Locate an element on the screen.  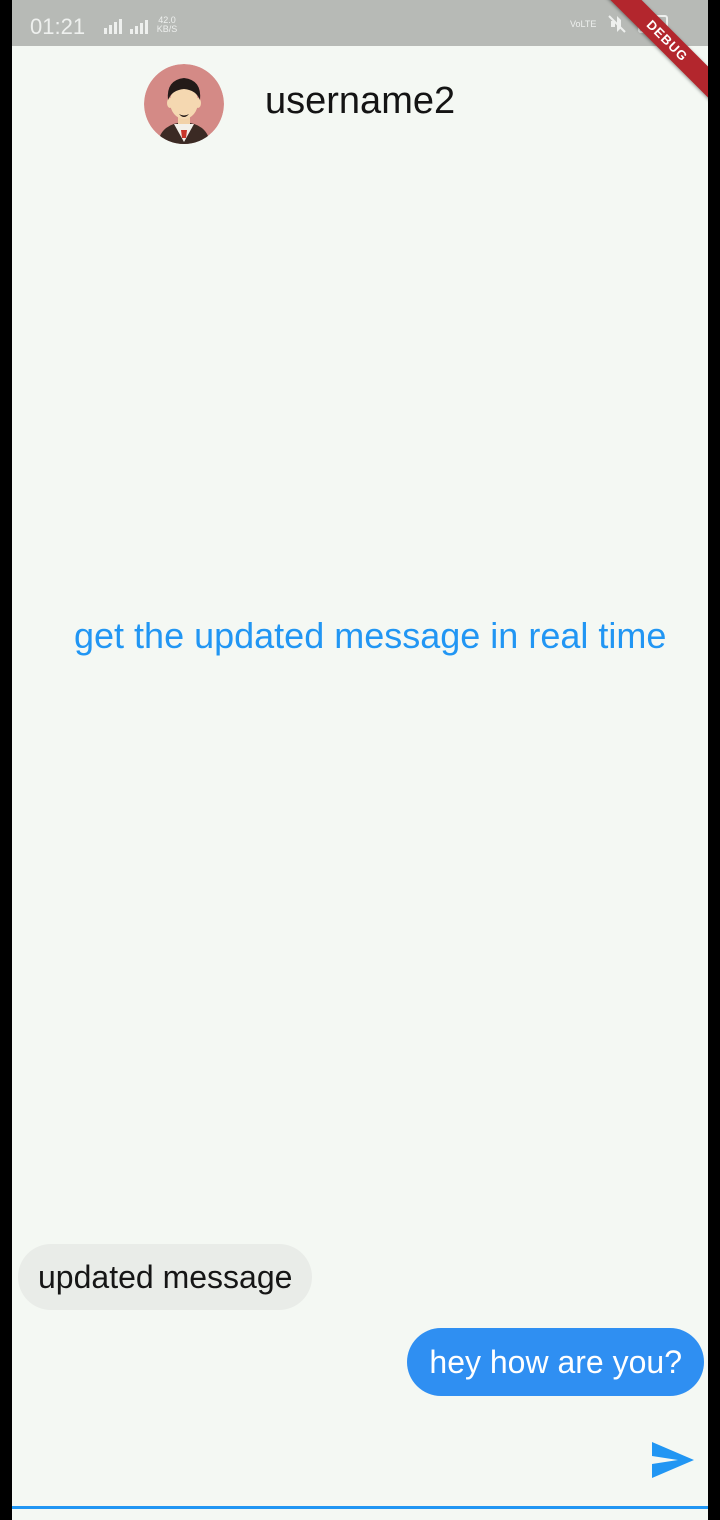
send-icon is located at coordinates (673, 1460).